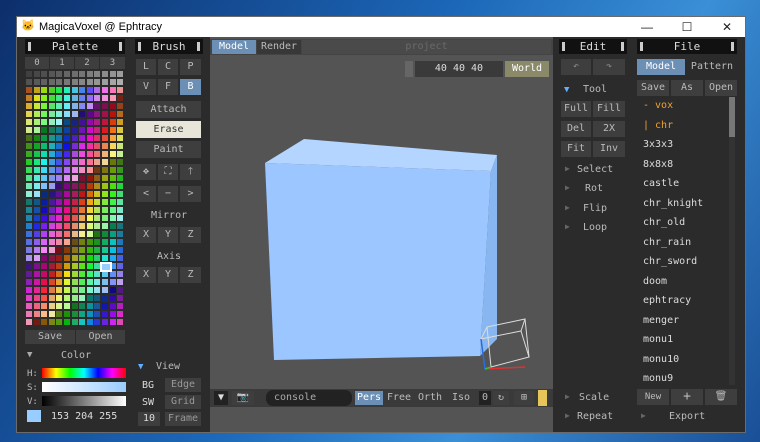 This screenshot has height=442, width=760. What do you see at coordinates (567, 187) in the screenshot?
I see `rot-expand-icon: ▶` at bounding box center [567, 187].